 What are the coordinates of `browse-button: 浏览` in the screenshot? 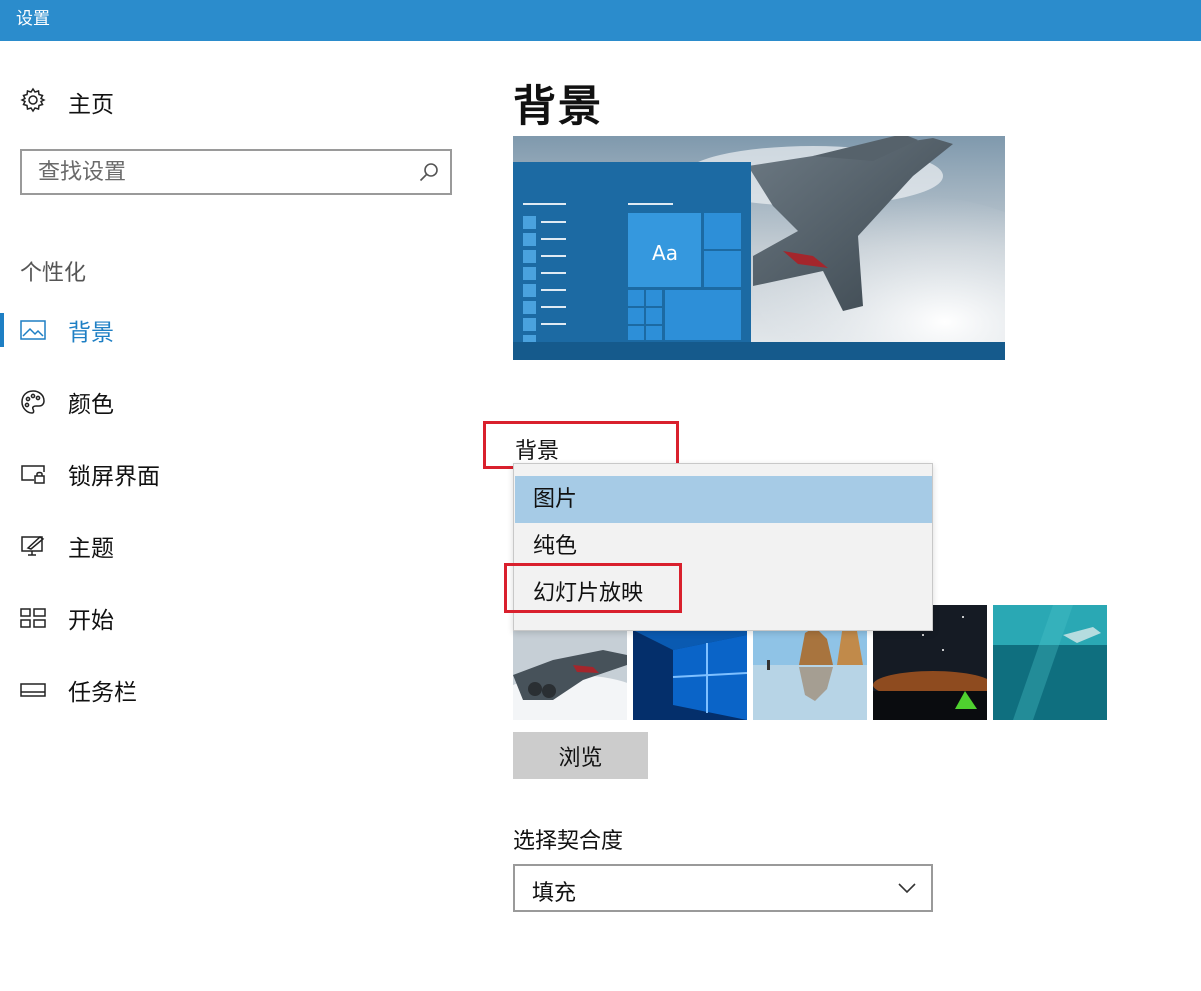 It's located at (580, 755).